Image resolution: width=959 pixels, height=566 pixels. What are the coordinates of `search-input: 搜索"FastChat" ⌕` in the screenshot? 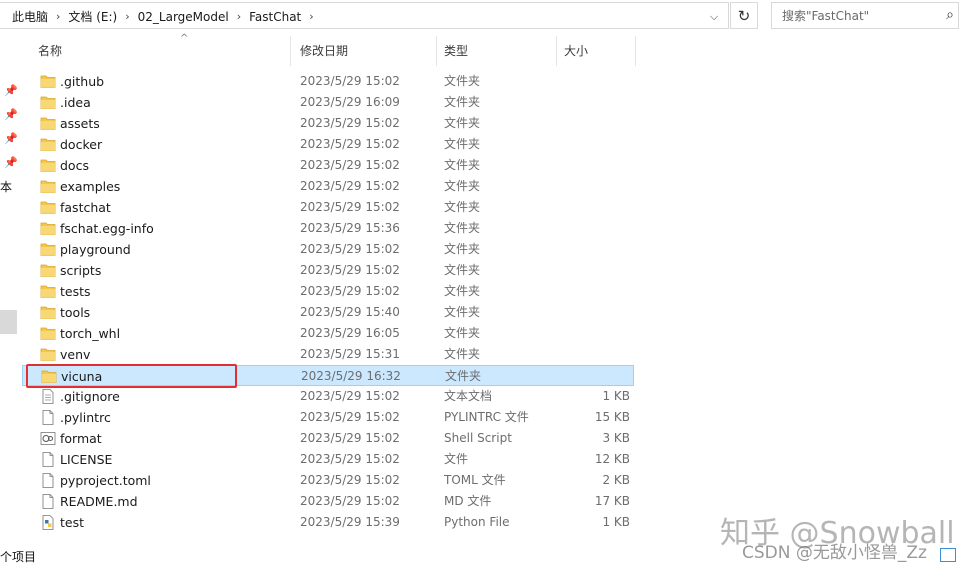 It's located at (865, 15).